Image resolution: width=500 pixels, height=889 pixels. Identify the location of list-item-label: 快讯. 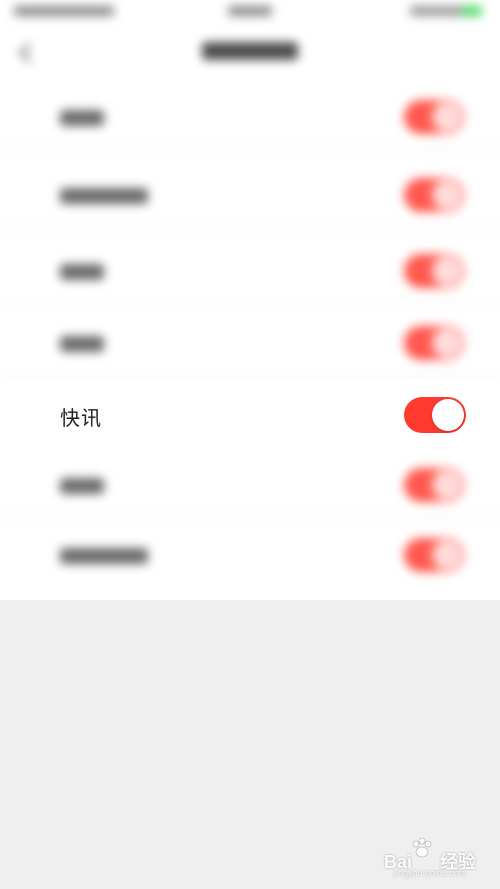
(81, 418).